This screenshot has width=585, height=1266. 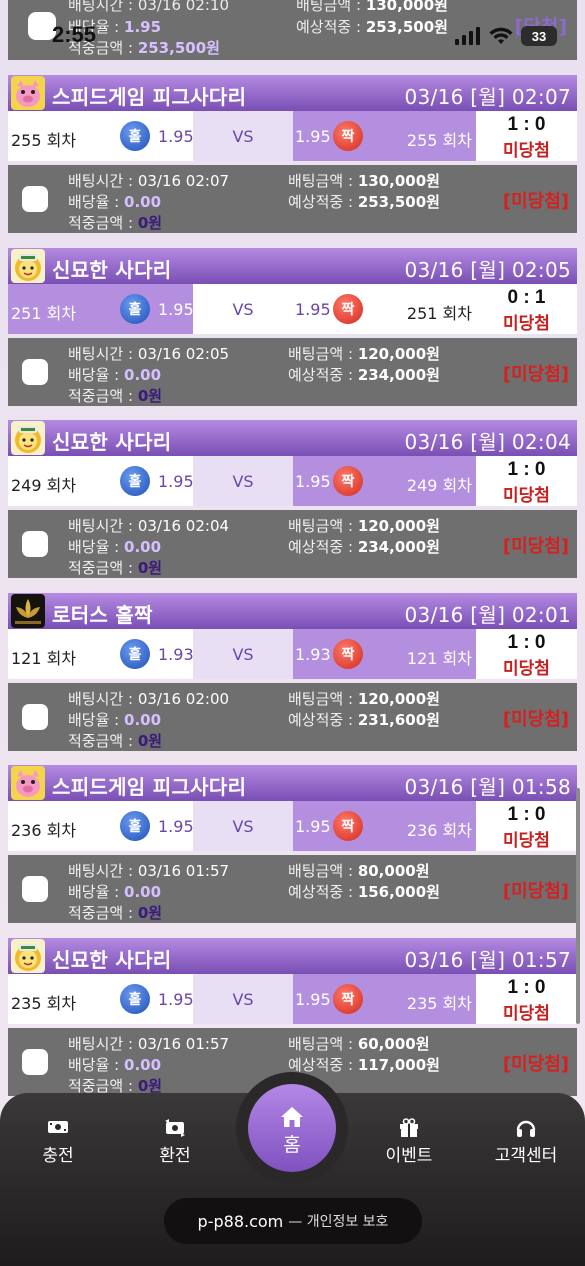 I want to click on url-text: p-p88.com, so click(x=240, y=1221).